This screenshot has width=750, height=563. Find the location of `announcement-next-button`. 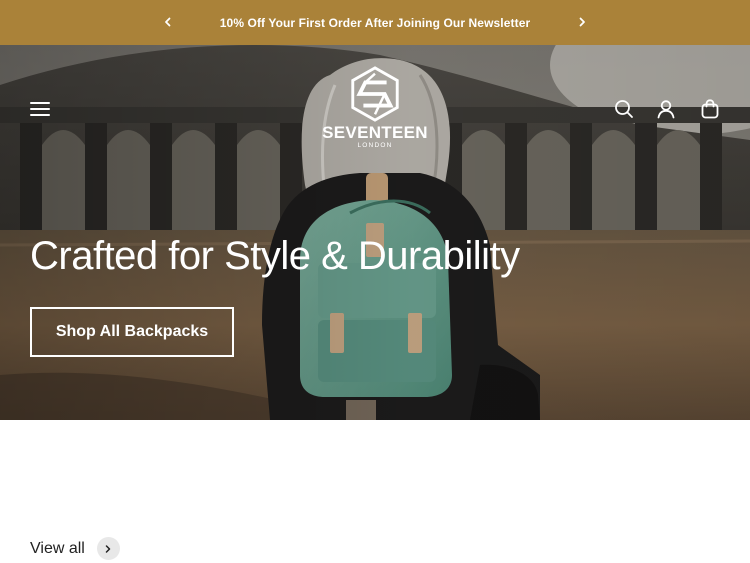

announcement-next-button is located at coordinates (582, 22).